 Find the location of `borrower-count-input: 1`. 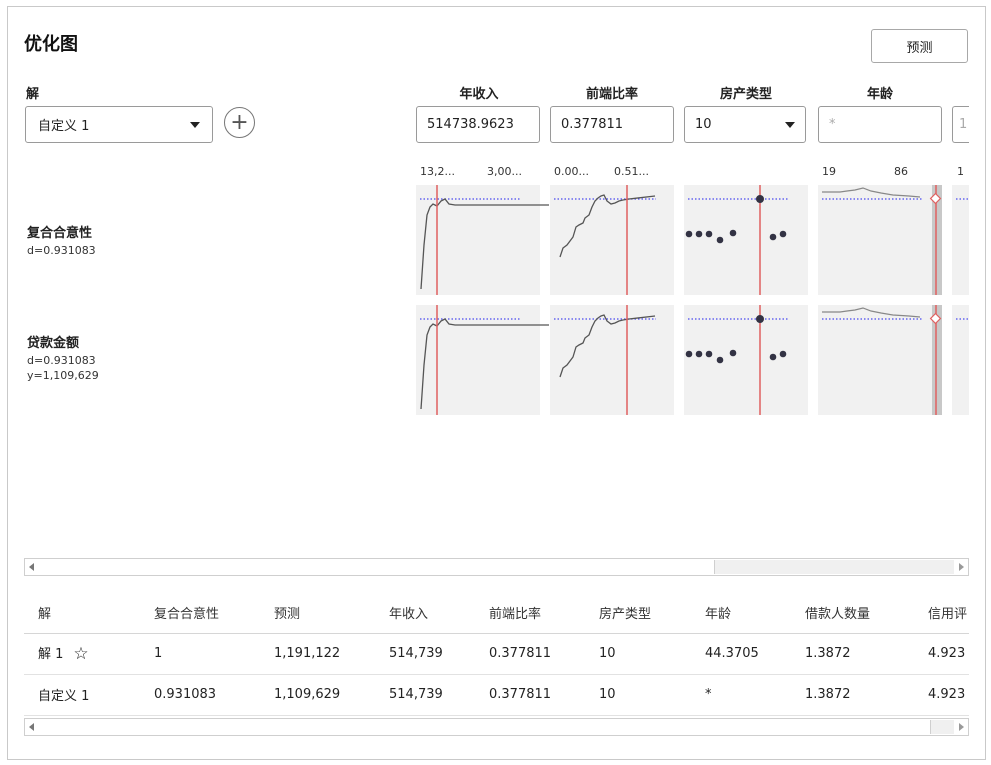

borrower-count-input: 1 is located at coordinates (960, 124).